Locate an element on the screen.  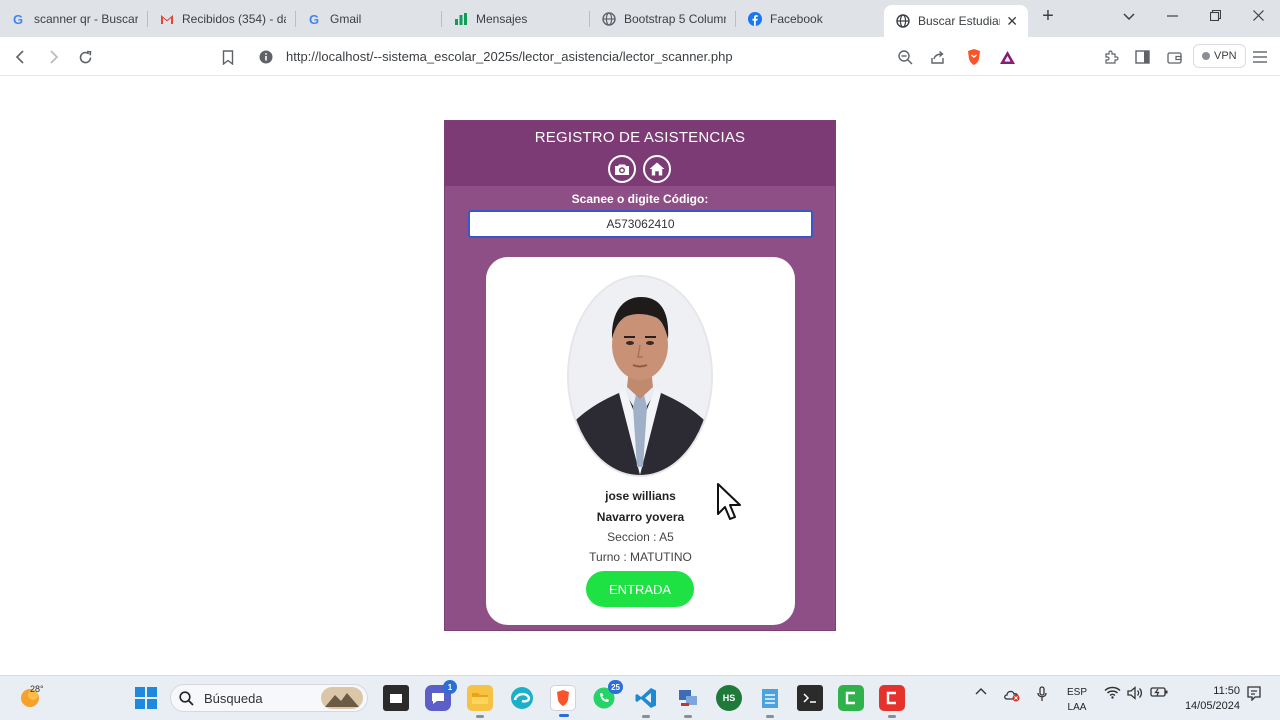
tab-title: Recibidos (354) - dan is located at coordinates (234, 19).